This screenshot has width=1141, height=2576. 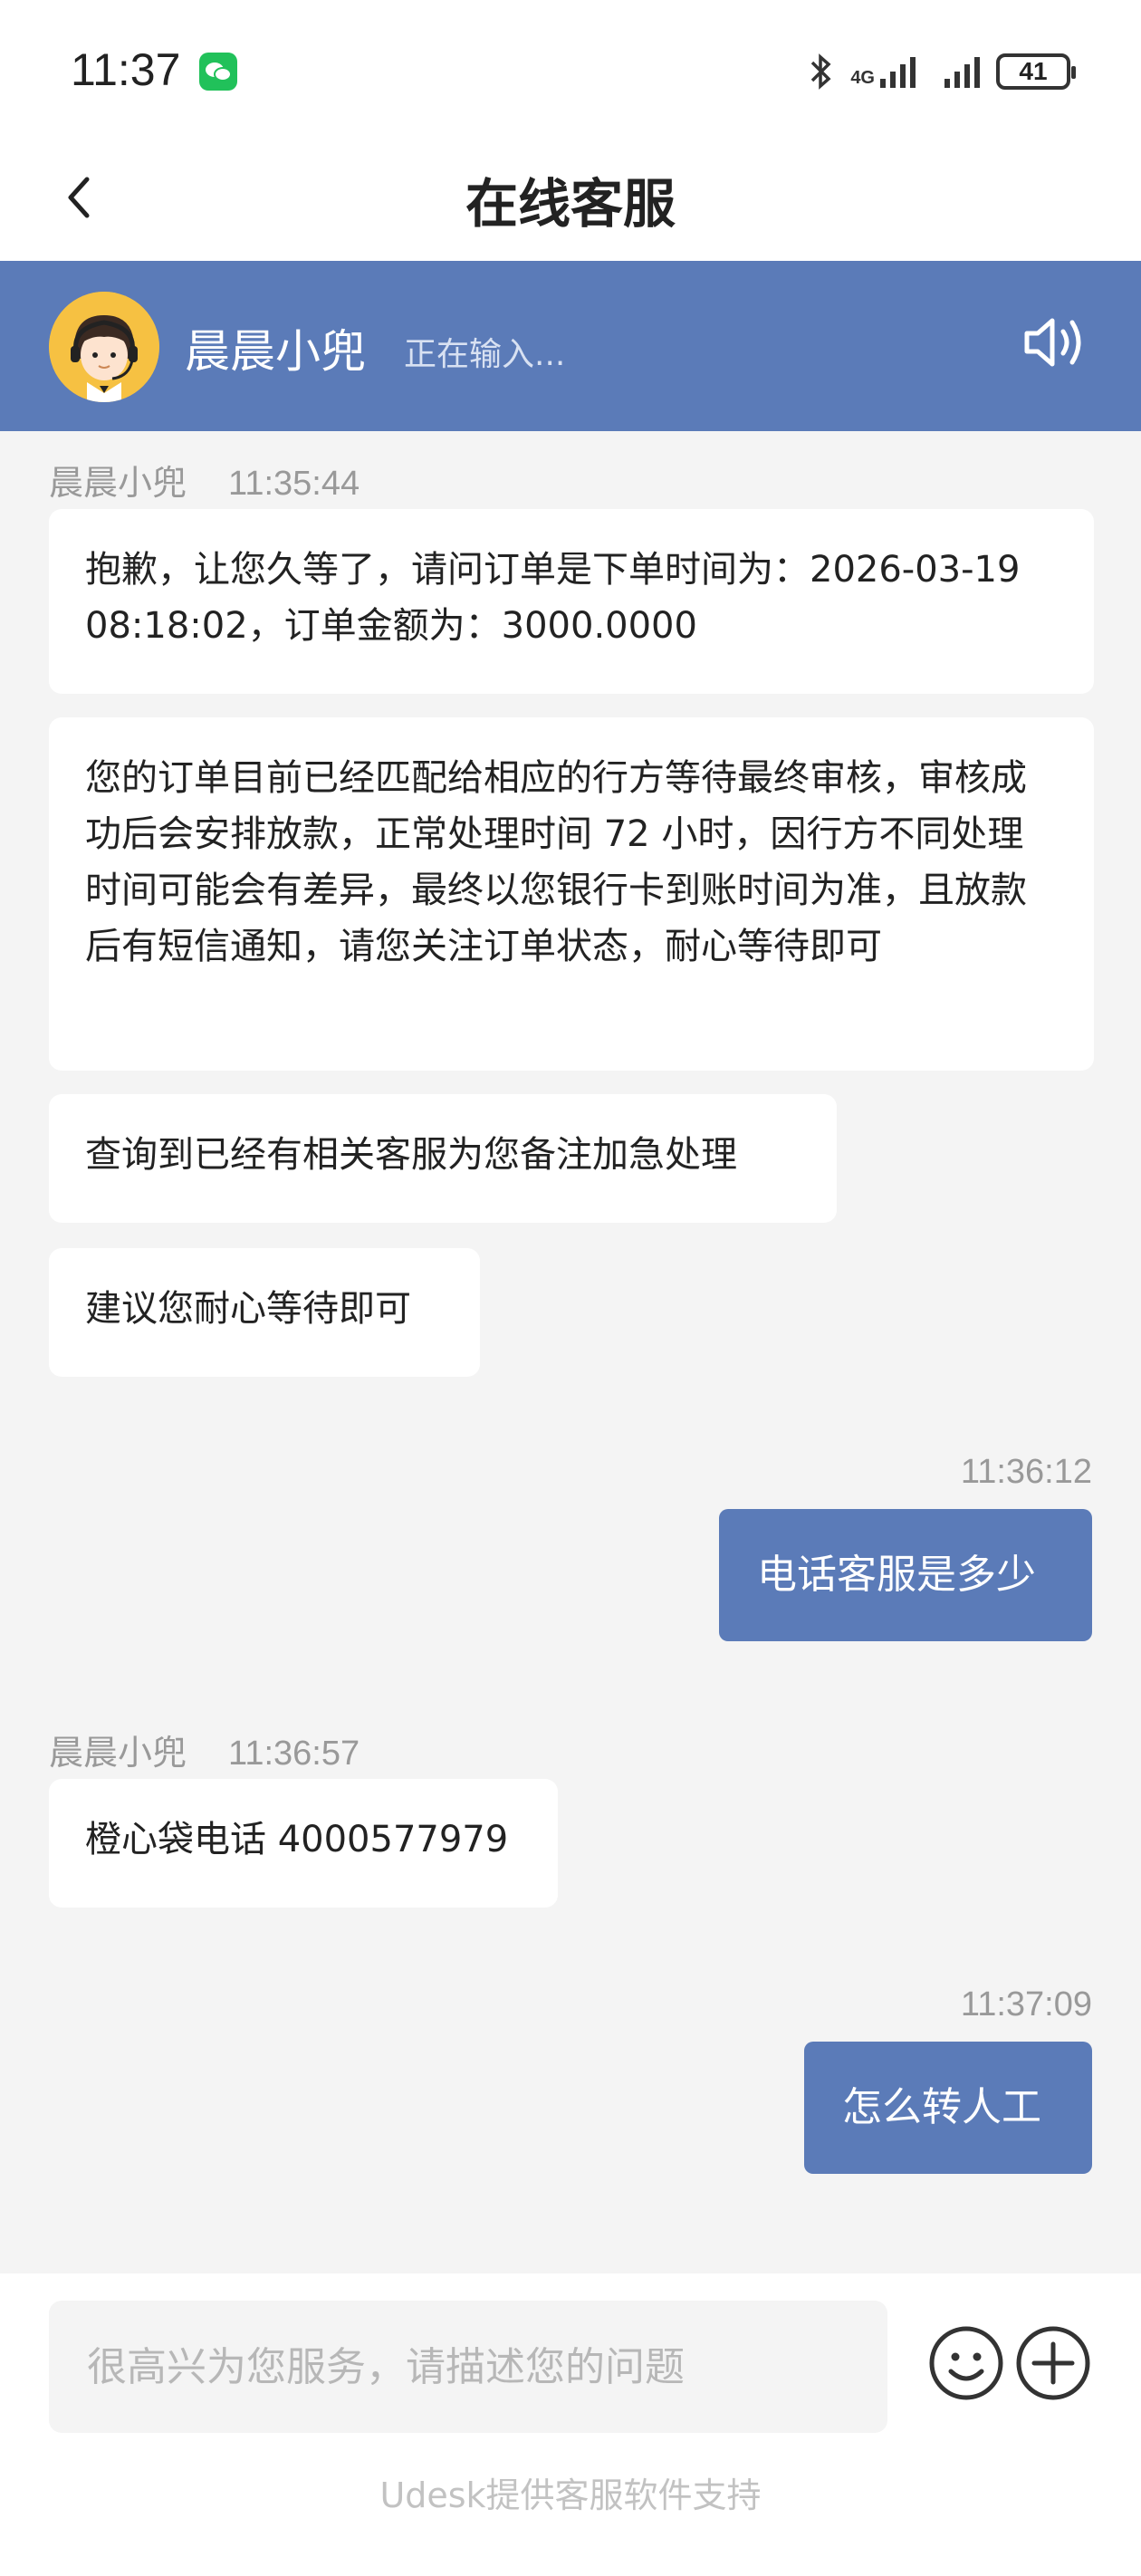 What do you see at coordinates (218, 72) in the screenshot?
I see `wechat-icon` at bounding box center [218, 72].